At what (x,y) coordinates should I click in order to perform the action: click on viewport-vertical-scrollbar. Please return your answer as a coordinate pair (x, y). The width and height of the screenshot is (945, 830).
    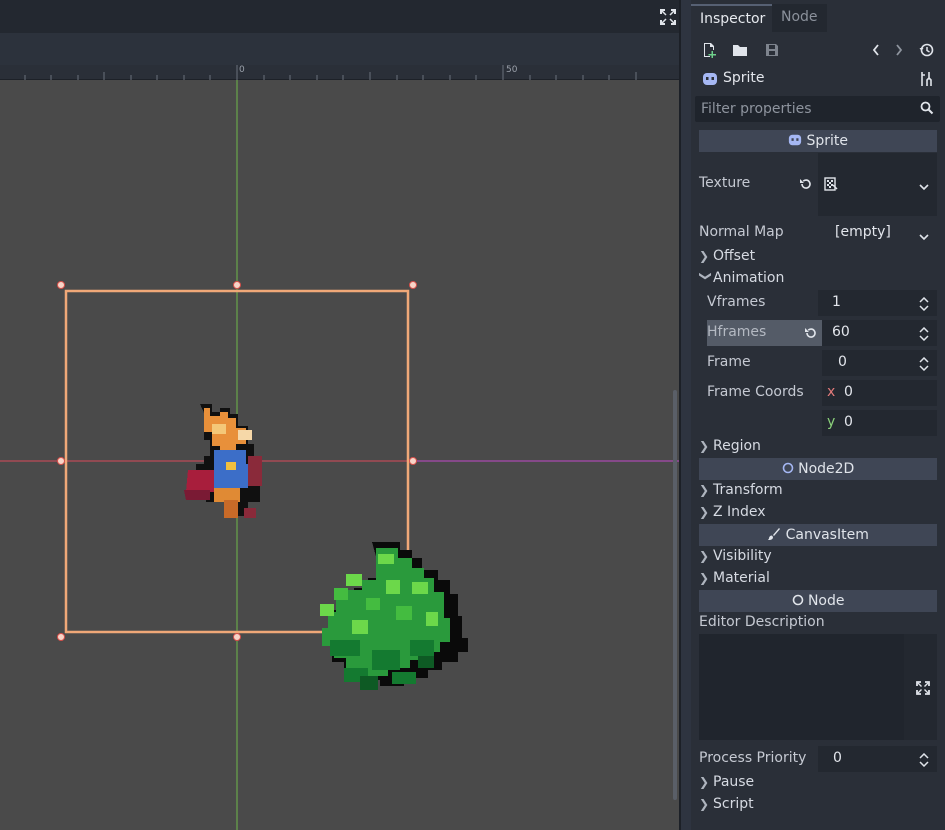
    Looking at the image, I should click on (675, 595).